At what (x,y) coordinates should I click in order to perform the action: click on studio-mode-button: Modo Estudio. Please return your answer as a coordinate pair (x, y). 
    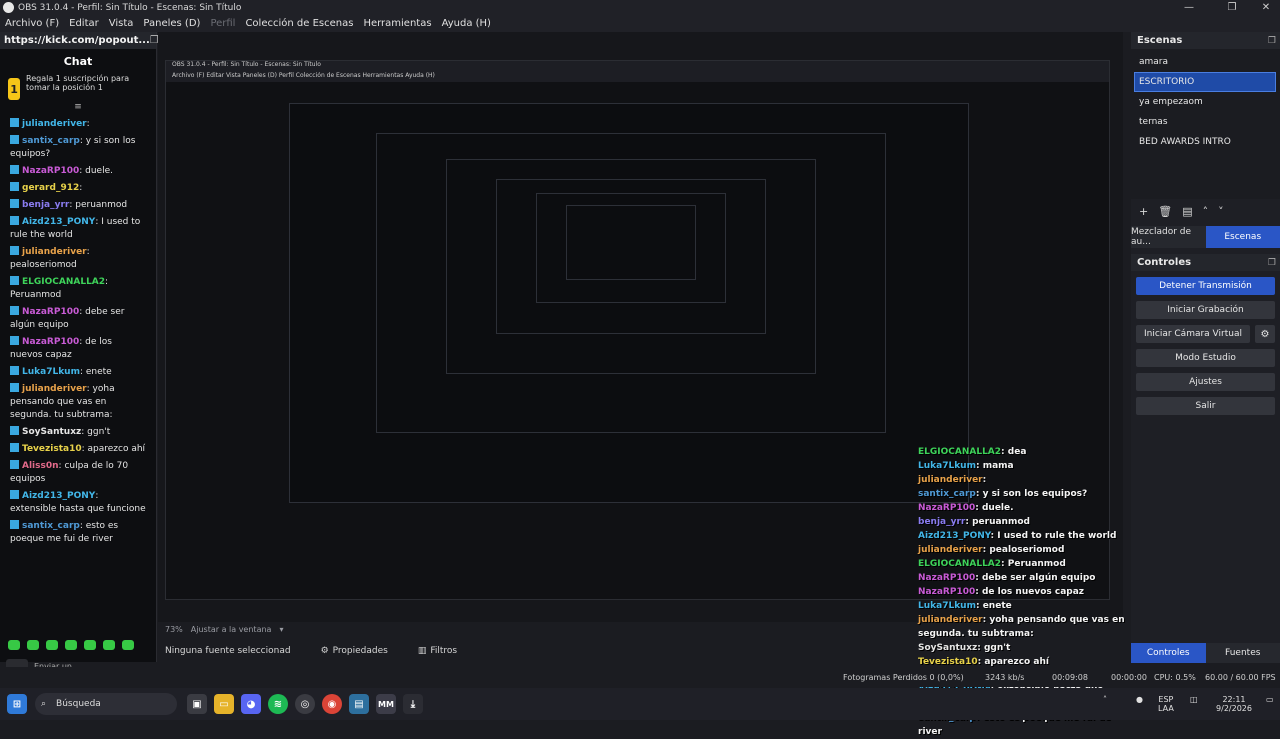
    Looking at the image, I should click on (1205, 358).